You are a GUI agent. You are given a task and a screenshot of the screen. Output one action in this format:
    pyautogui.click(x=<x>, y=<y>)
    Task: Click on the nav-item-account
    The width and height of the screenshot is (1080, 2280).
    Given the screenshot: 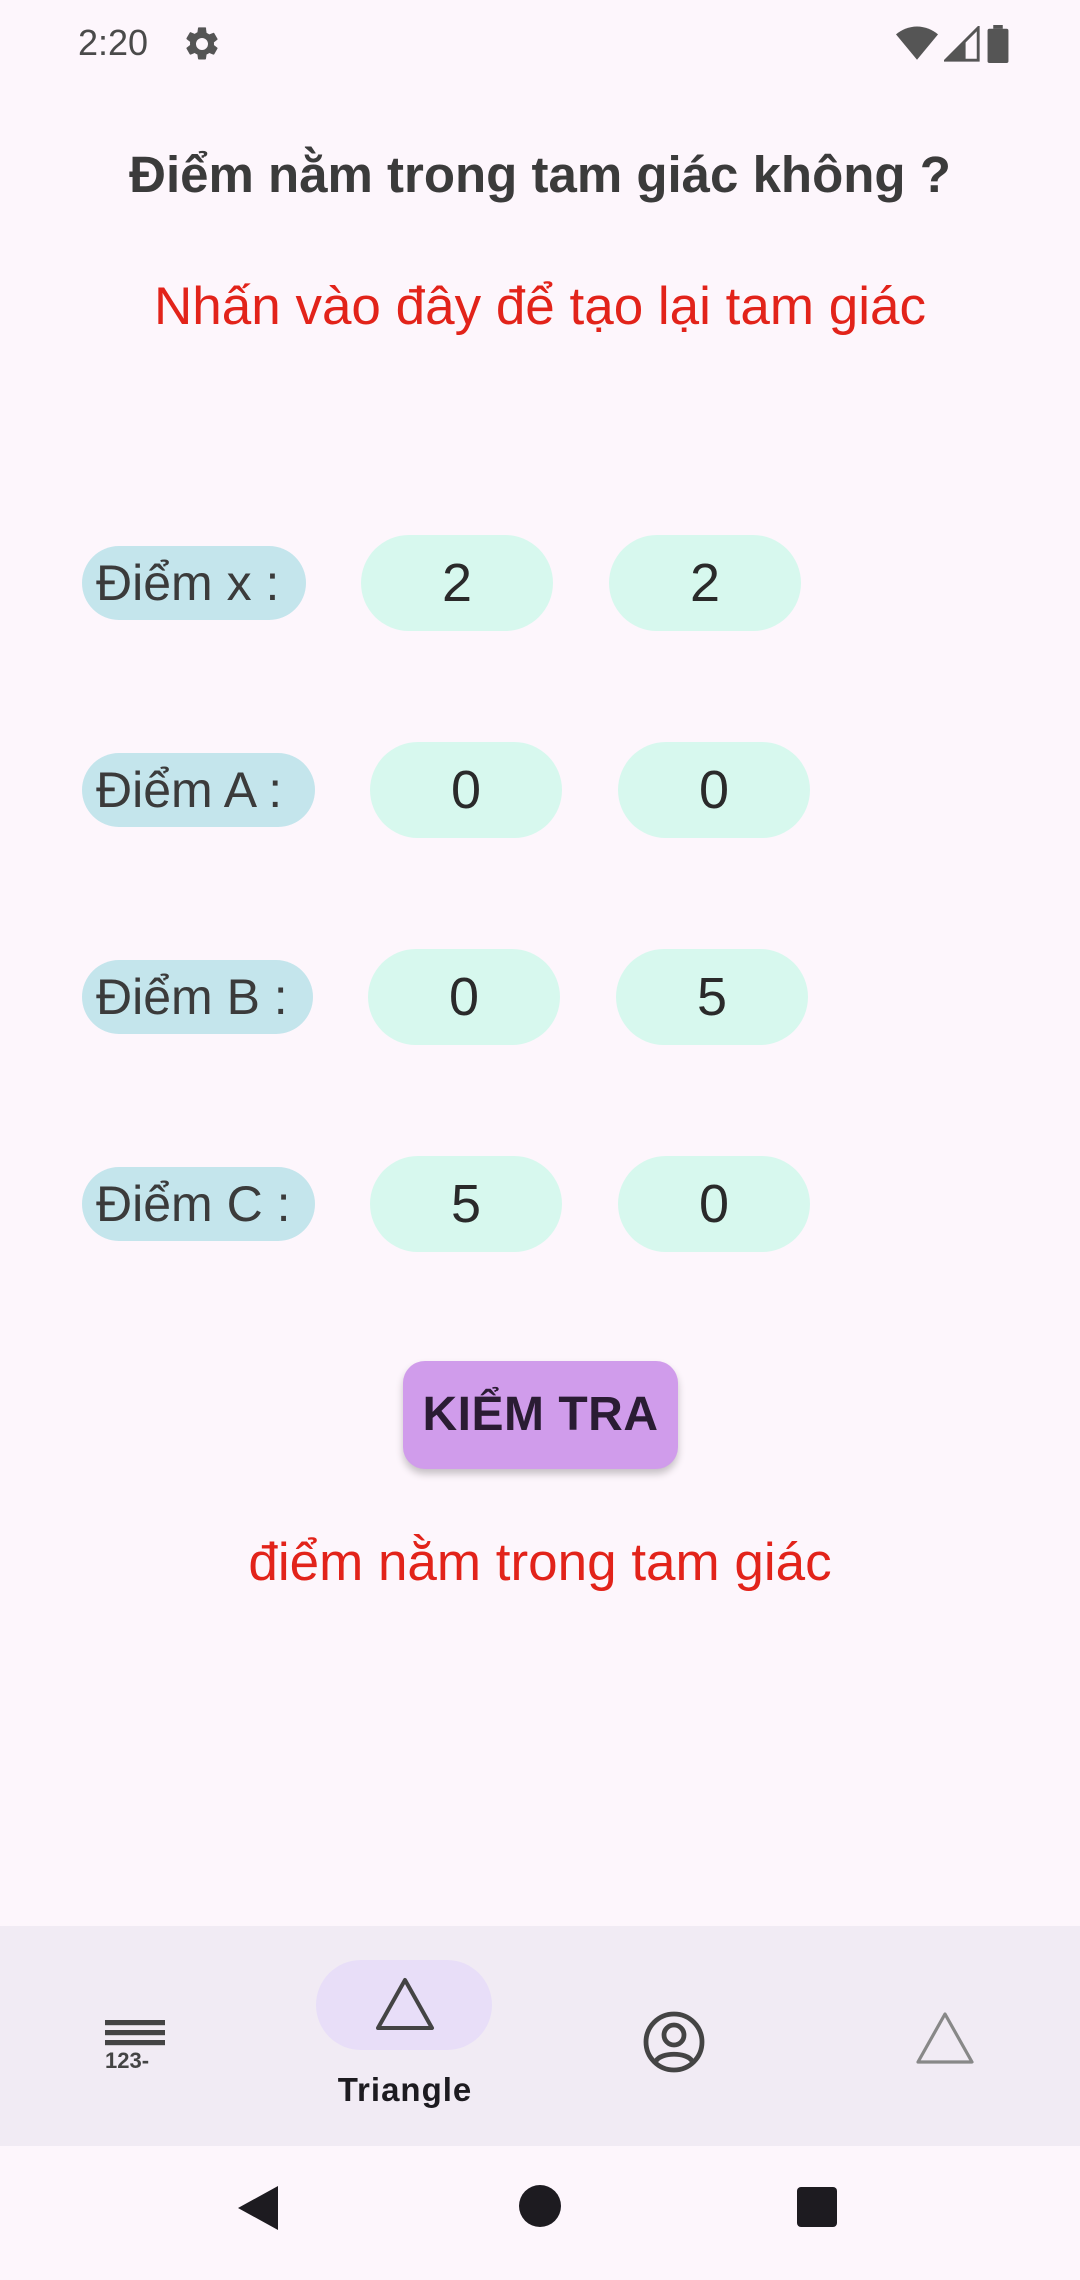 What is the action you would take?
    pyautogui.click(x=675, y=2036)
    